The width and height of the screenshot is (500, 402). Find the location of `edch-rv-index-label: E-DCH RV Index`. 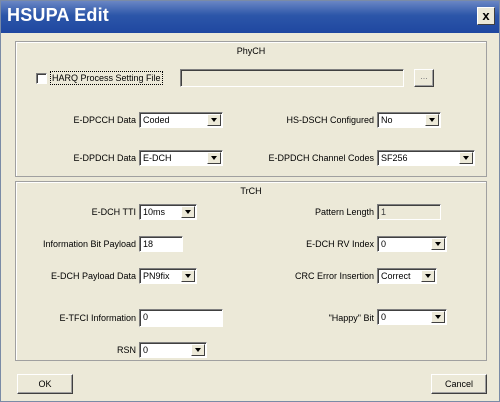

edch-rv-index-label: E-DCH RV Index is located at coordinates (340, 244).